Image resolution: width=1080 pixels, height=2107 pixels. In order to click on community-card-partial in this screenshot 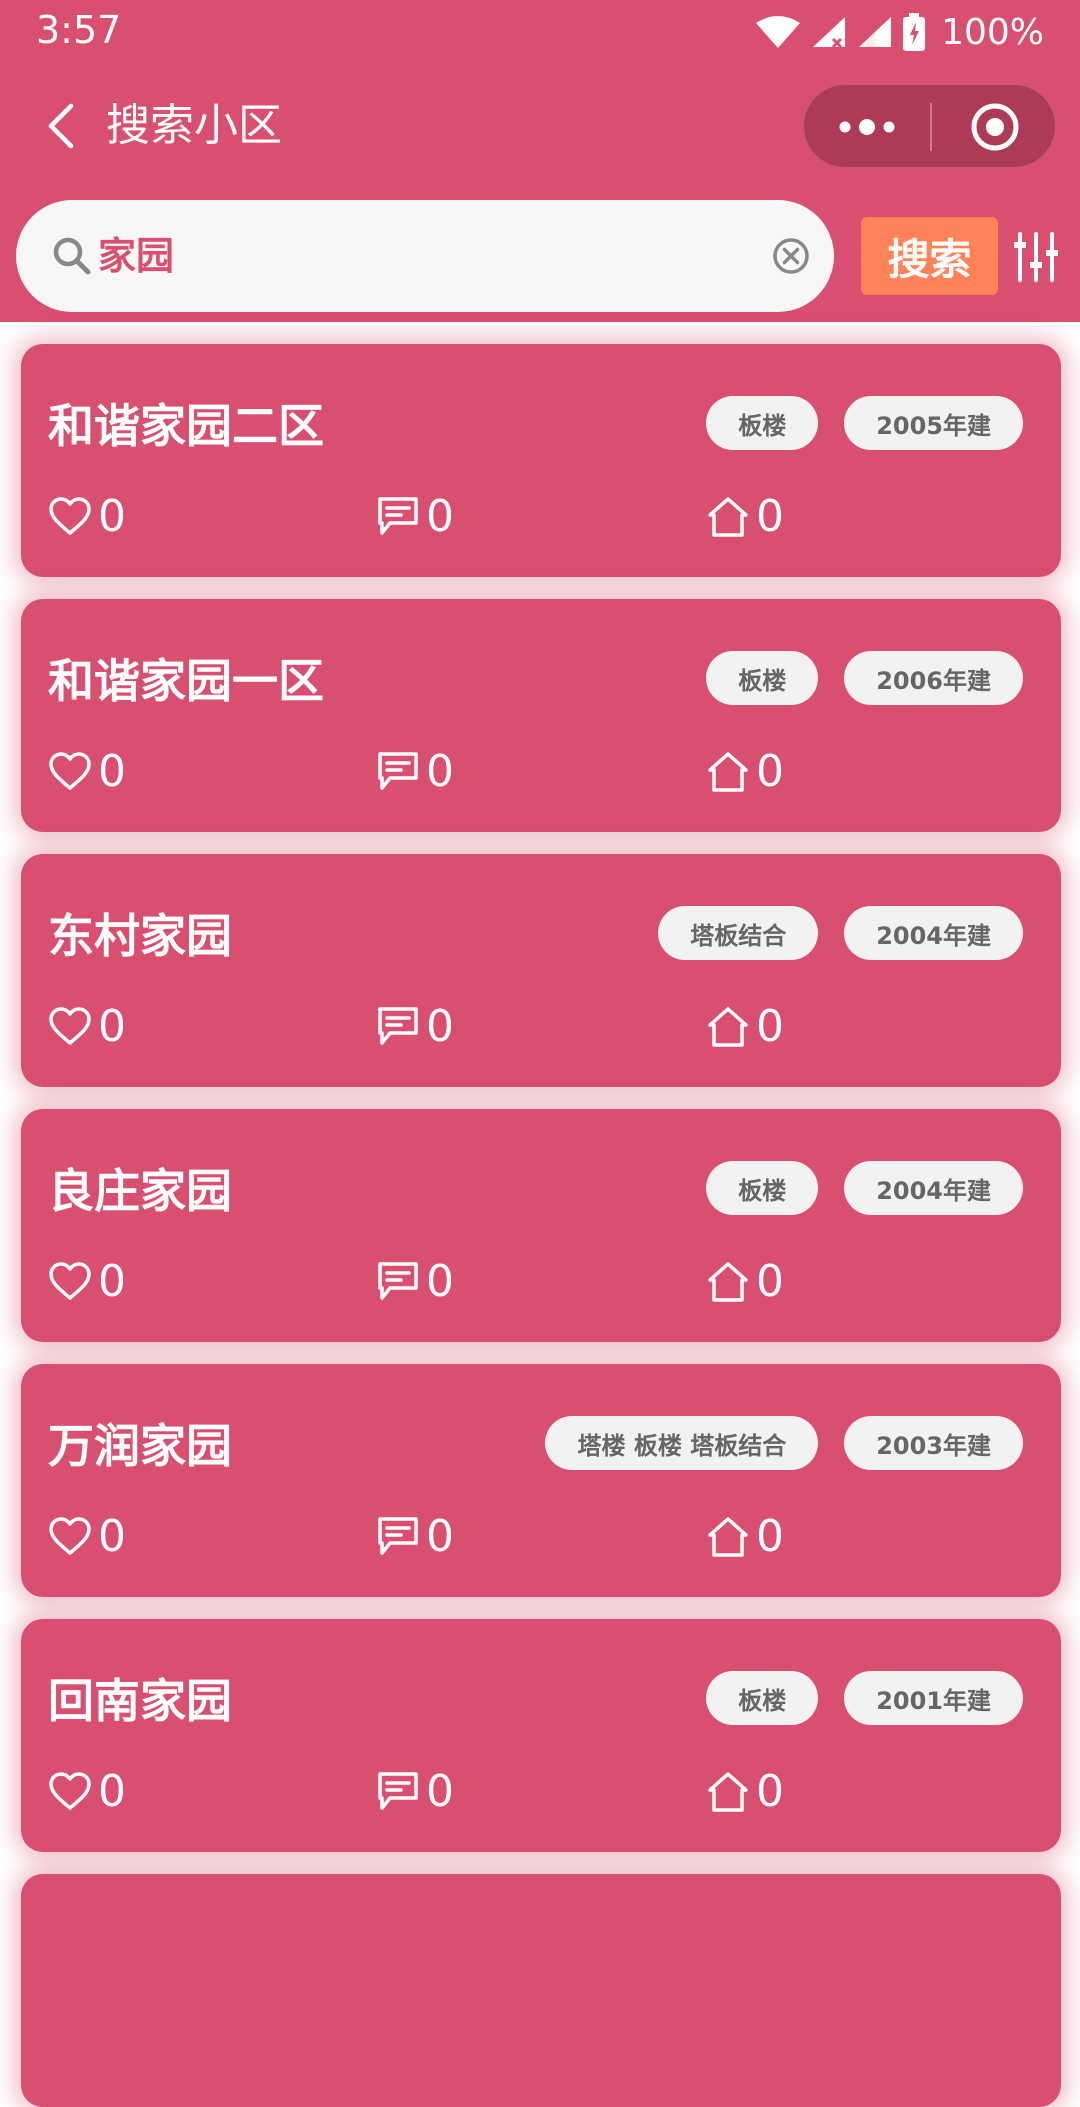, I will do `click(541, 1990)`.